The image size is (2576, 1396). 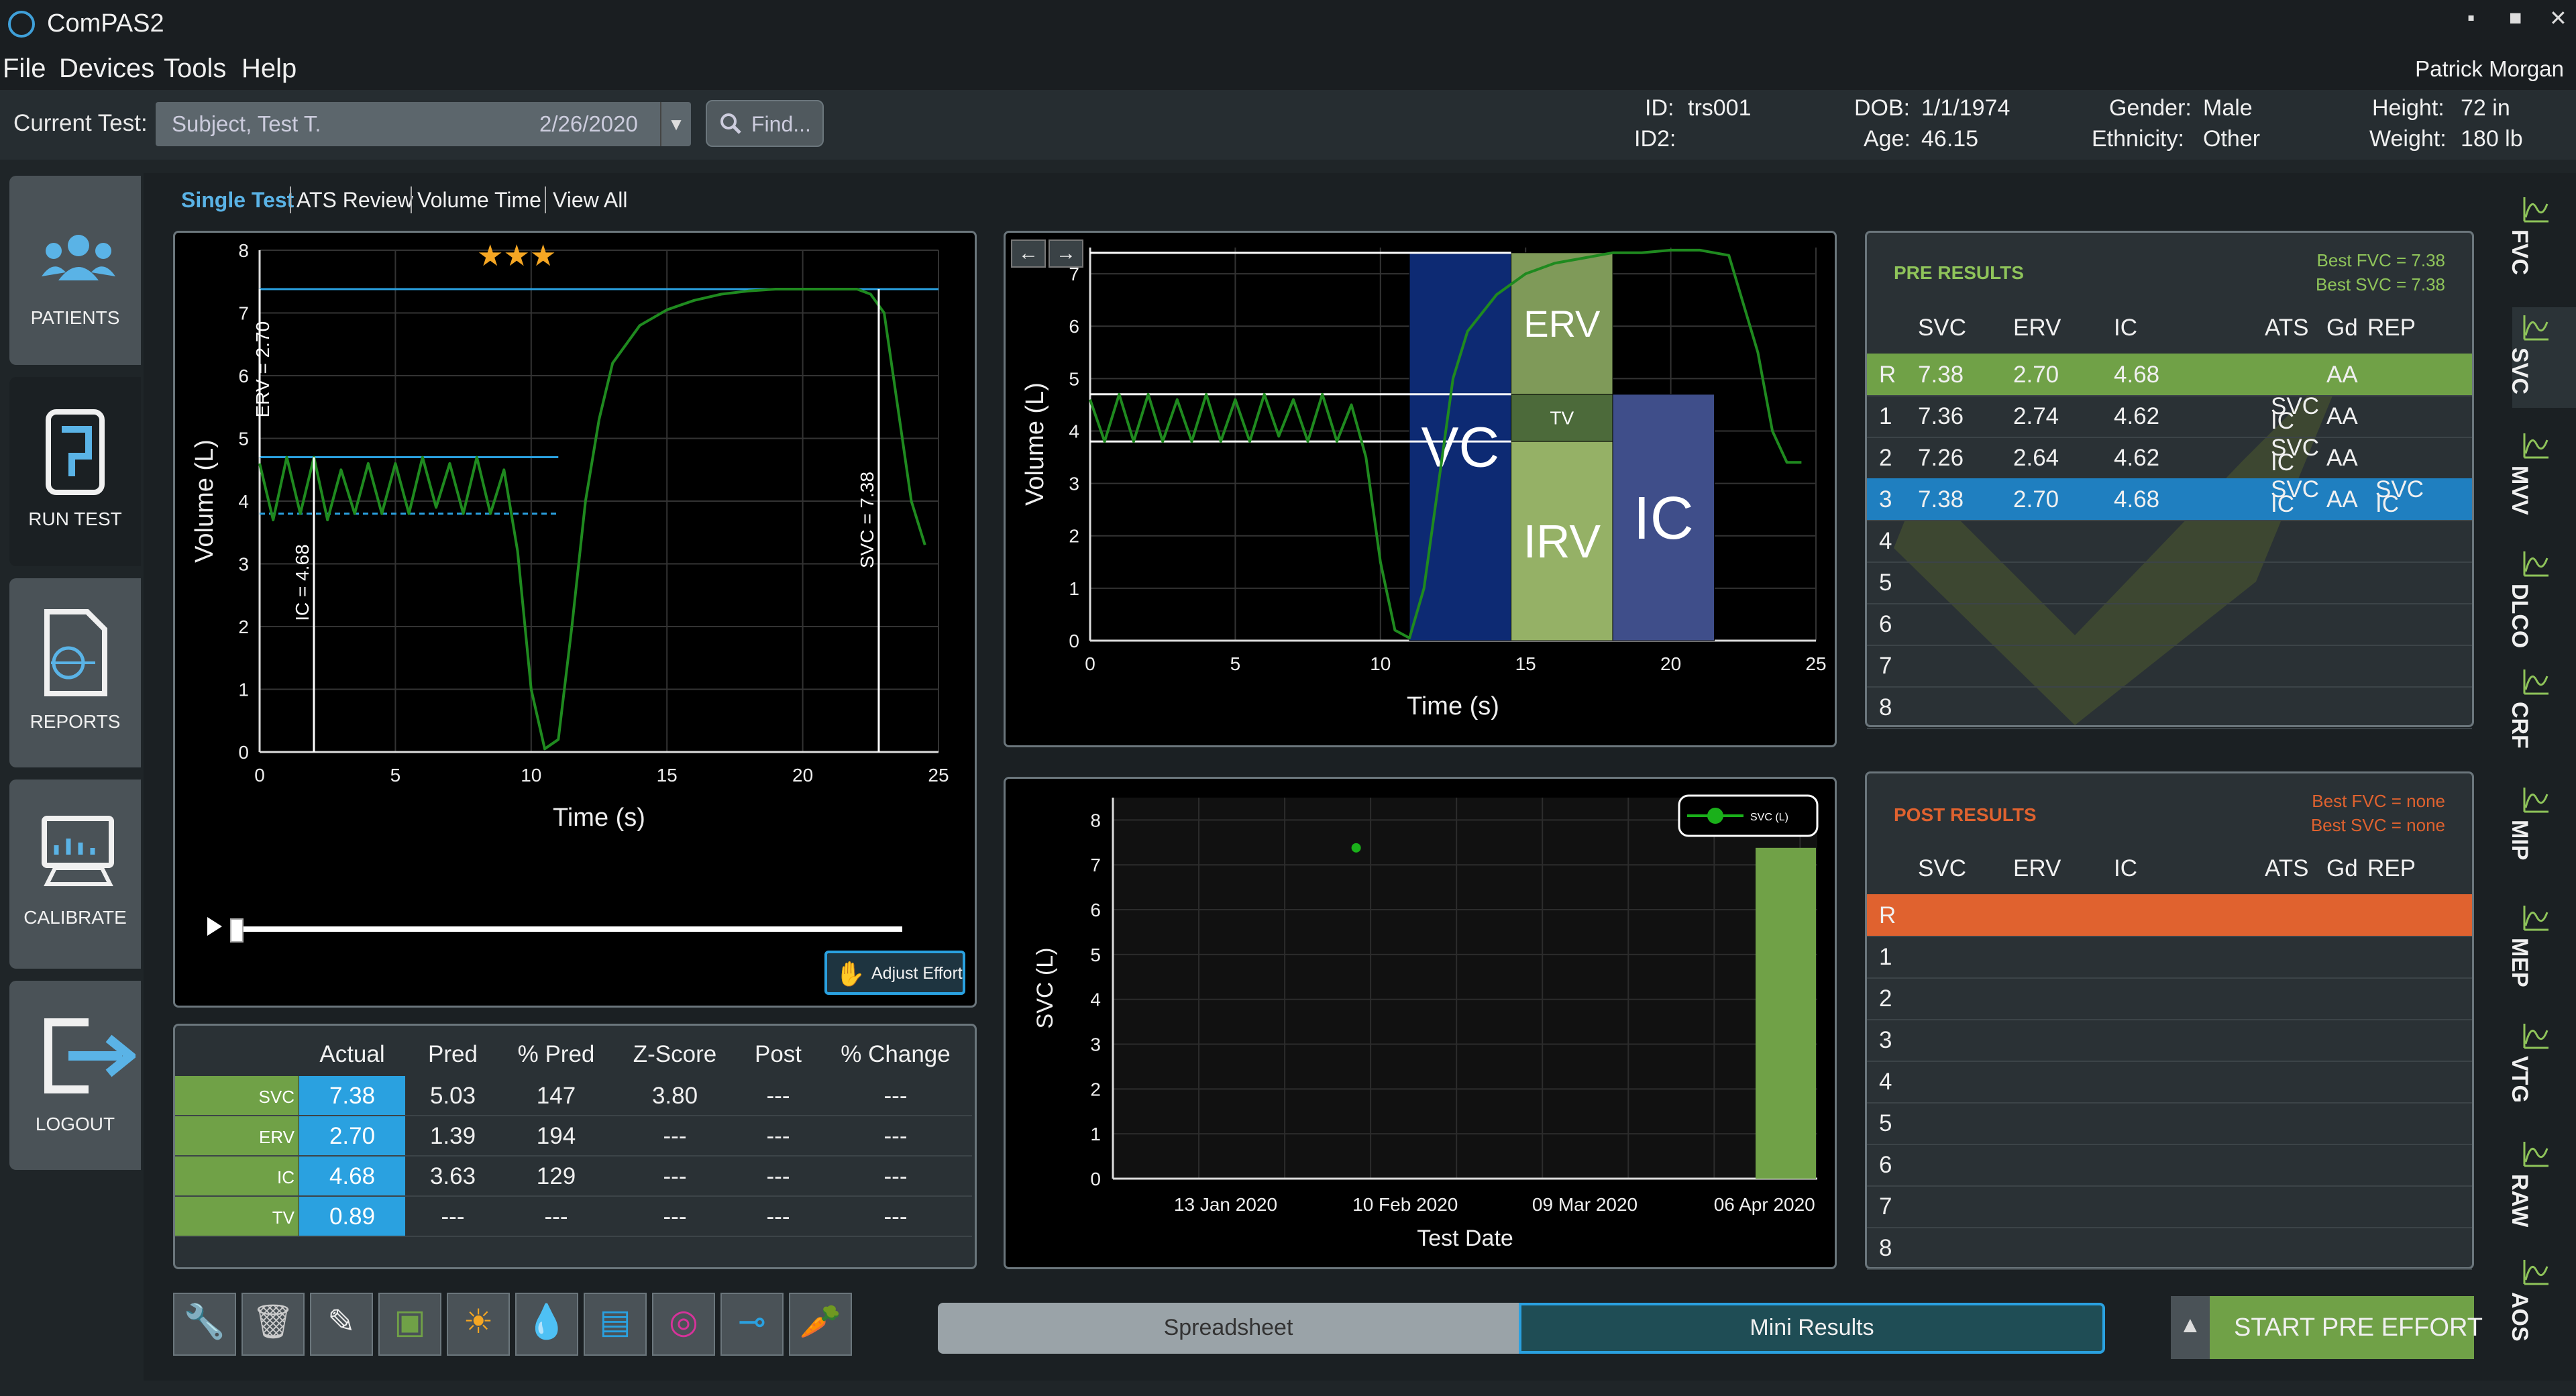 What do you see at coordinates (214, 926) in the screenshot?
I see `play-icon` at bounding box center [214, 926].